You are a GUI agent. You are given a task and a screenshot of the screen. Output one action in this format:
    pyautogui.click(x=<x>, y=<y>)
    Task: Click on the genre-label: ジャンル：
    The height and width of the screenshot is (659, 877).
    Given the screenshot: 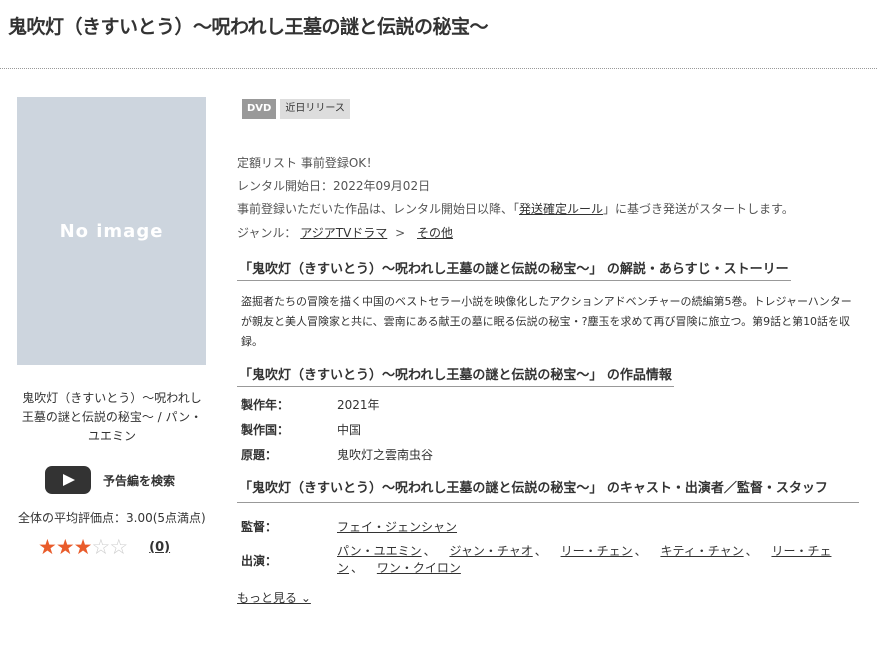 What is the action you would take?
    pyautogui.click(x=267, y=233)
    